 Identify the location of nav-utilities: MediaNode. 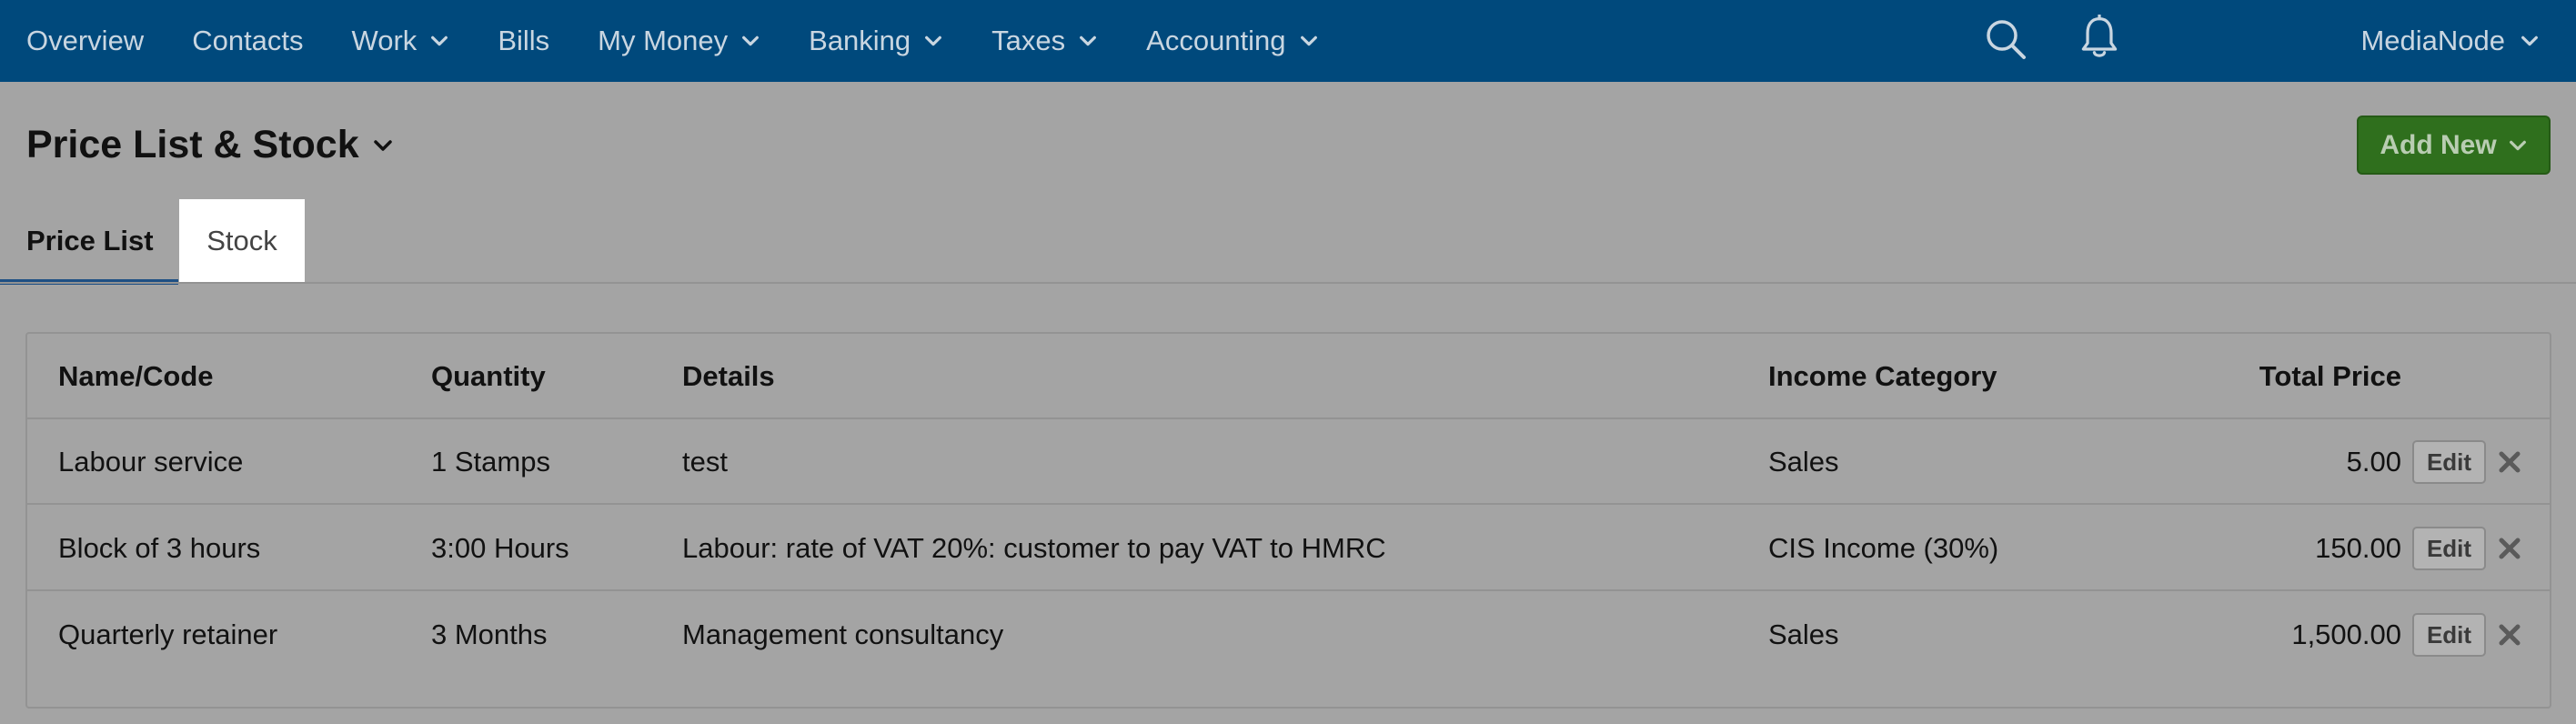
(2281, 41).